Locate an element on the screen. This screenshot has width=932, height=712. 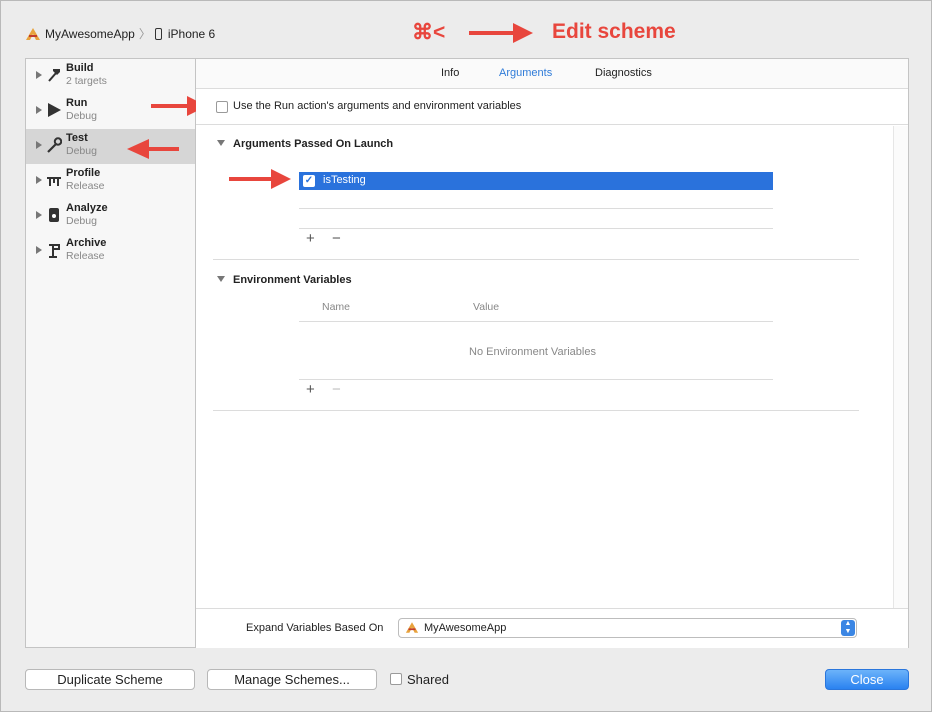
breadcrumb: MyAwesomeApp 〉 iPhone 6 is located at coordinates (120, 33).